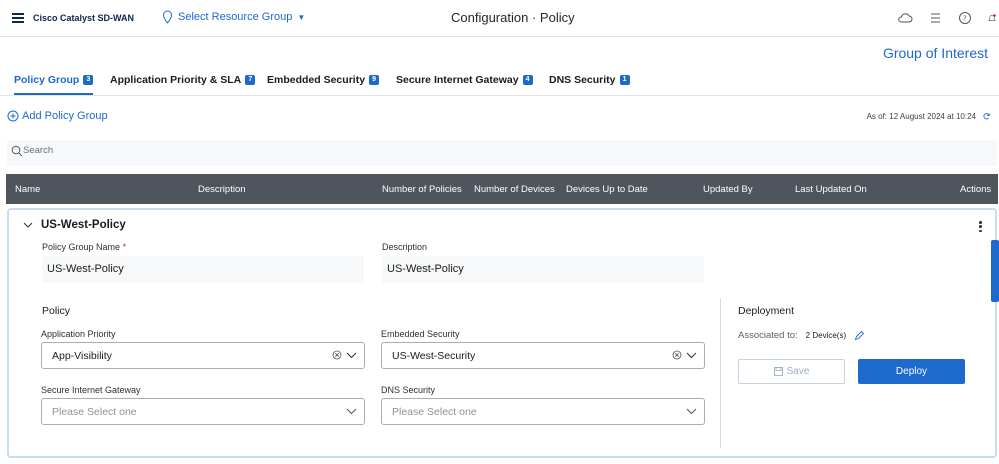  I want to click on more-actions-icon, so click(980, 227).